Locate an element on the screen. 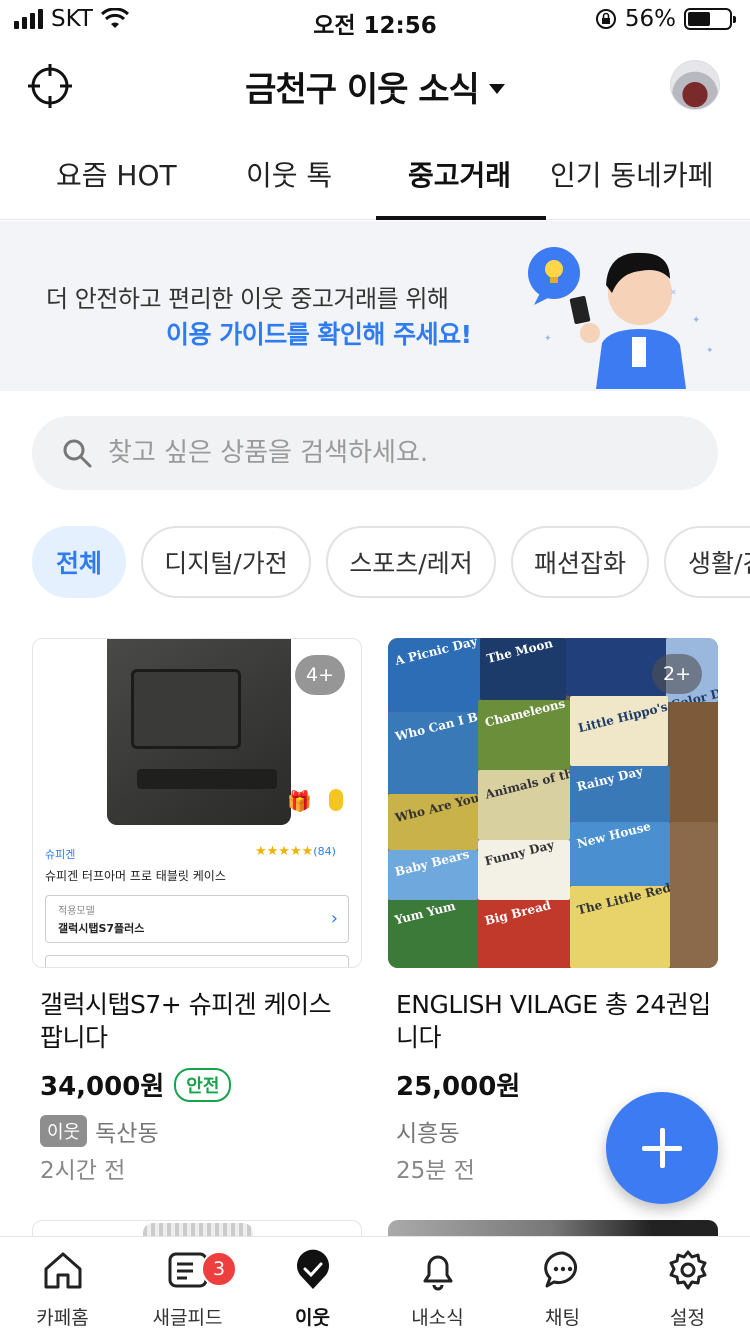  tab-used-trade: 중고거래 is located at coordinates (459, 174).